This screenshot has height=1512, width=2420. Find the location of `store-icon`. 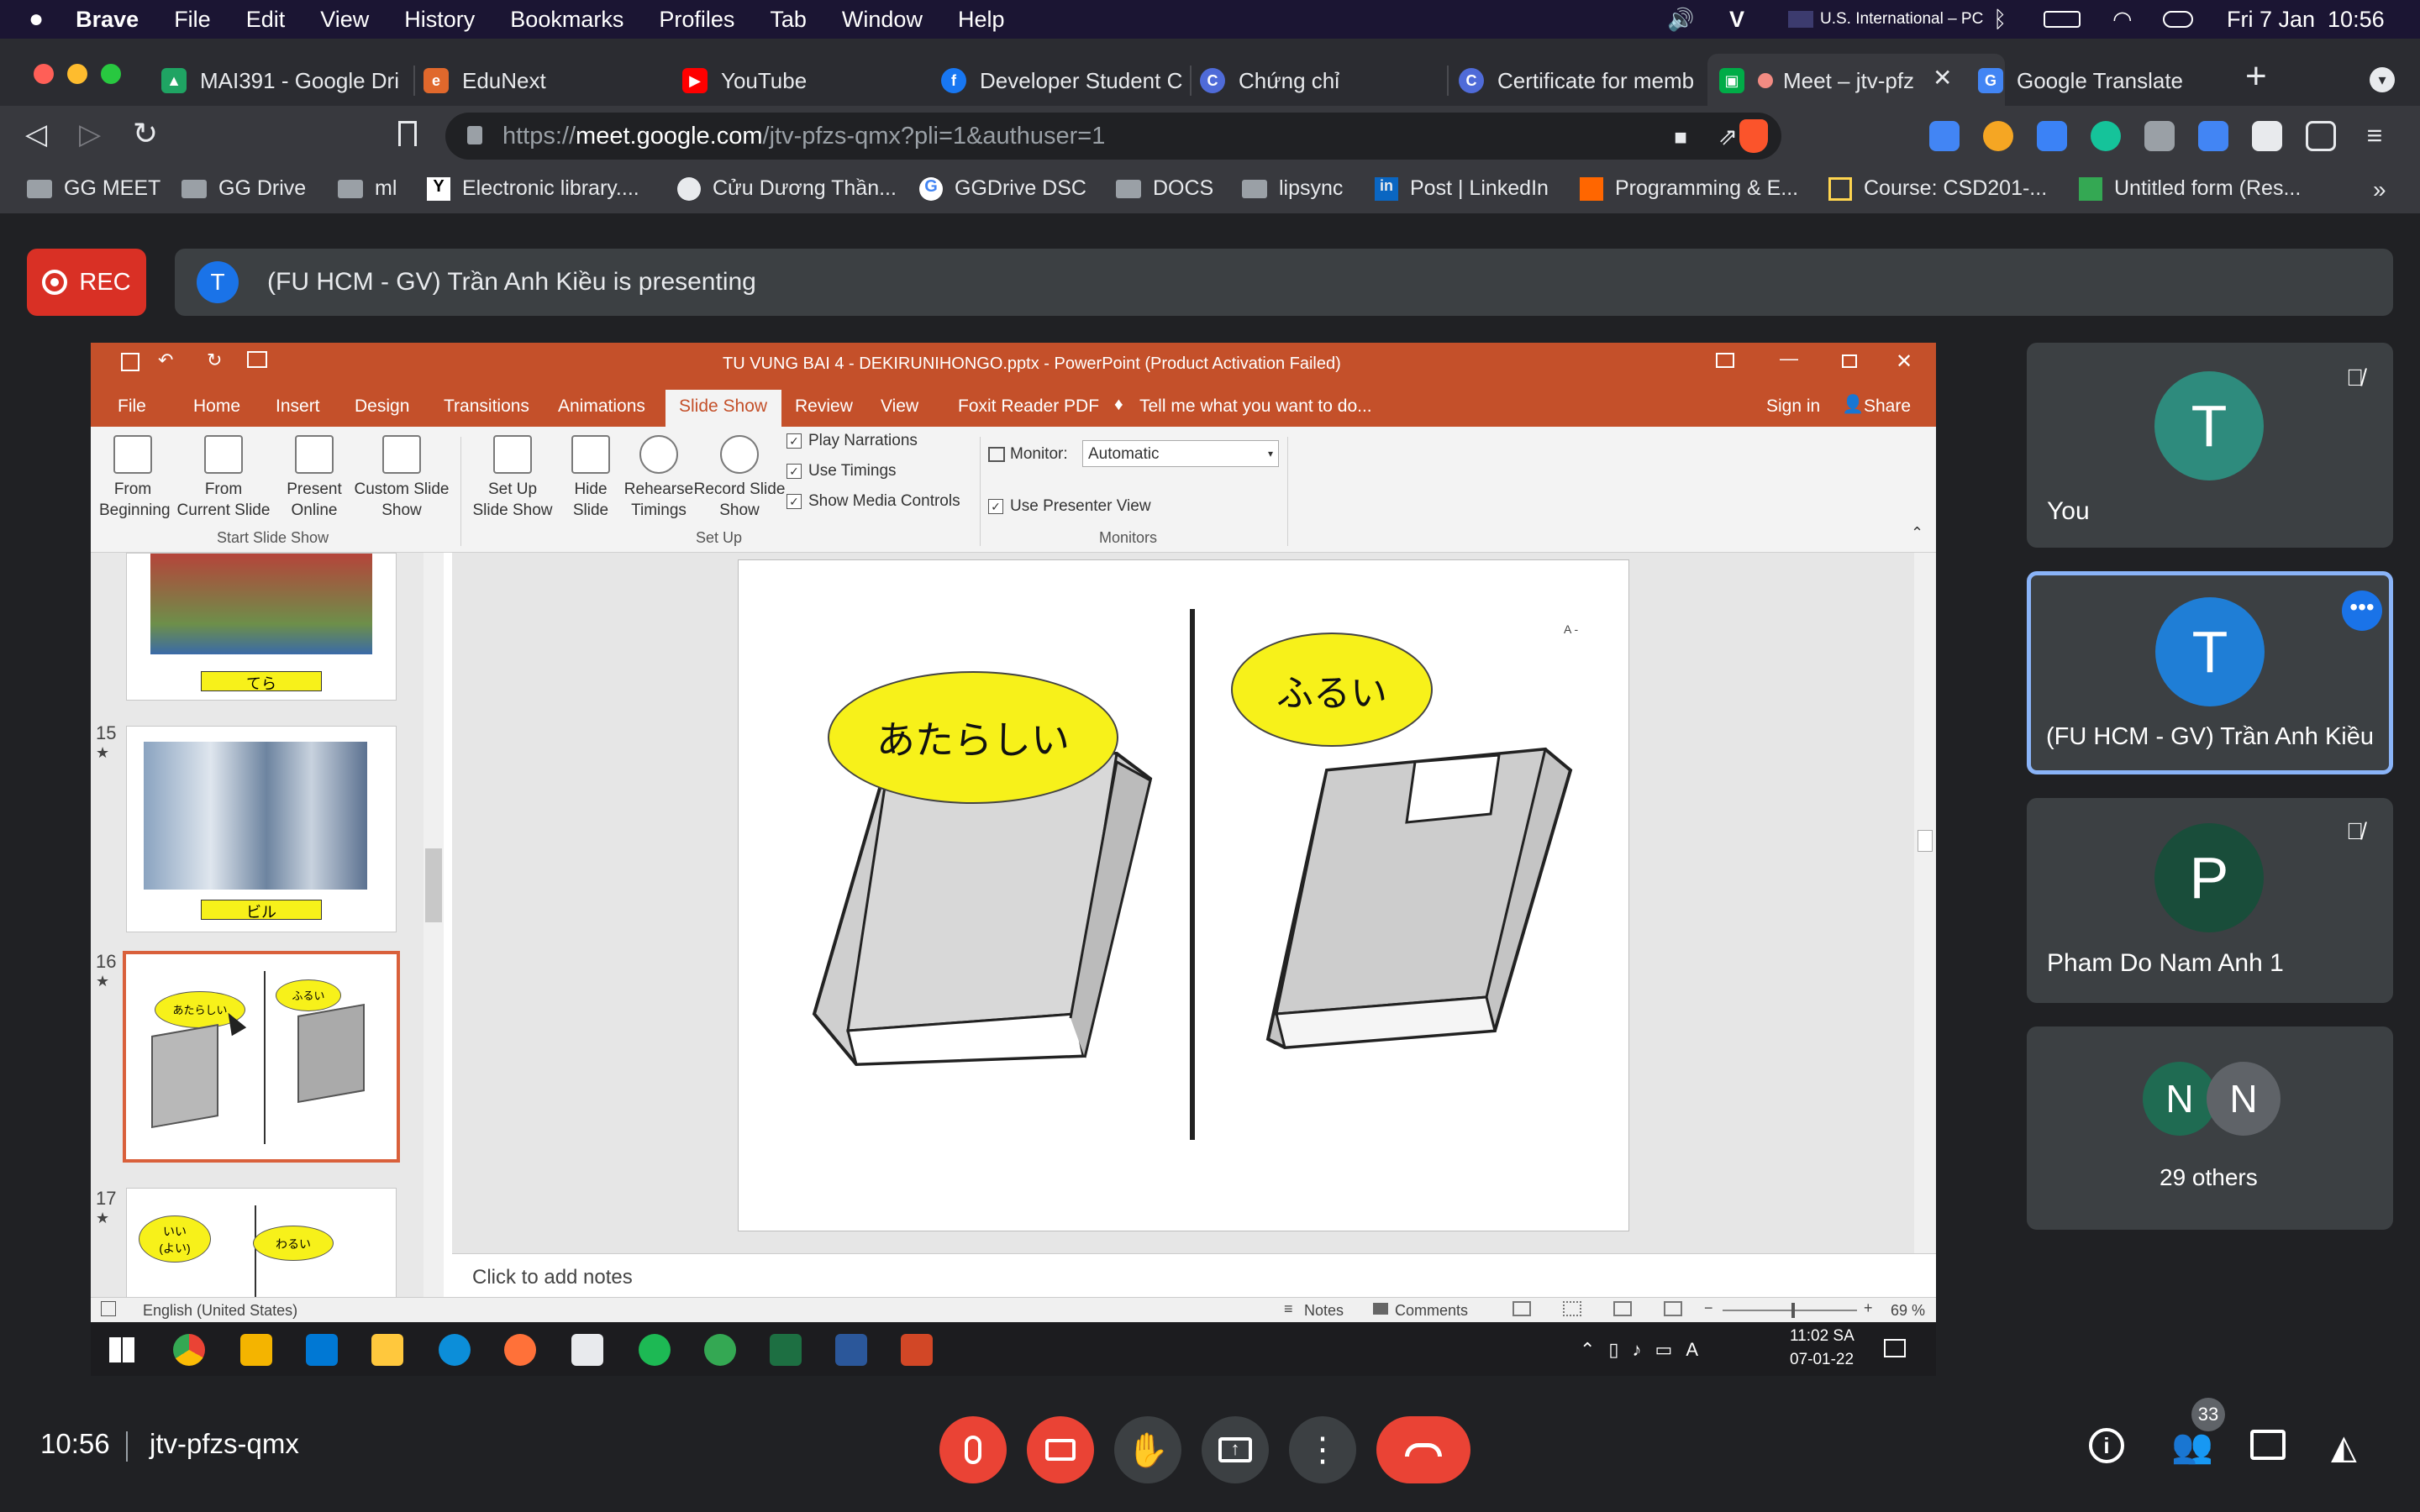

store-icon is located at coordinates (256, 1350).